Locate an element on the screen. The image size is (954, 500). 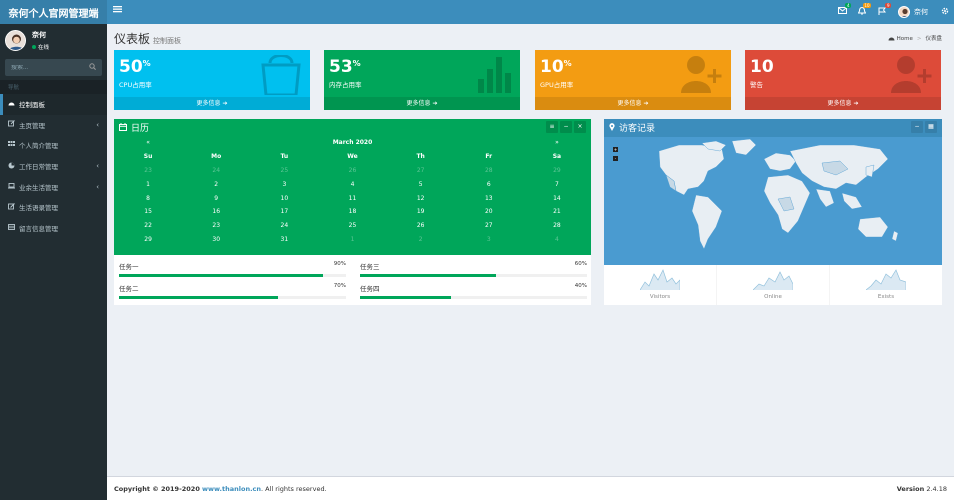
edit-icon is located at coordinates (13, 124).